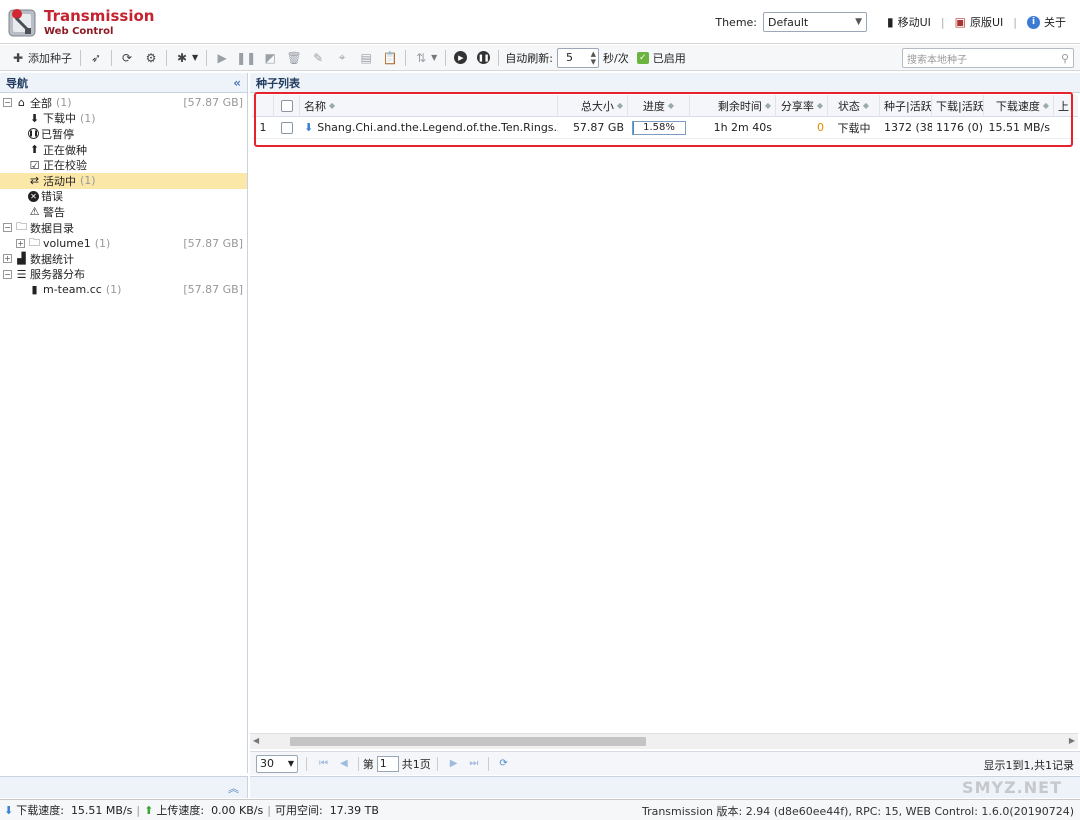 This screenshot has width=1080, height=820. What do you see at coordinates (270, 58) in the screenshot?
I see `recheck-button: ◩` at bounding box center [270, 58].